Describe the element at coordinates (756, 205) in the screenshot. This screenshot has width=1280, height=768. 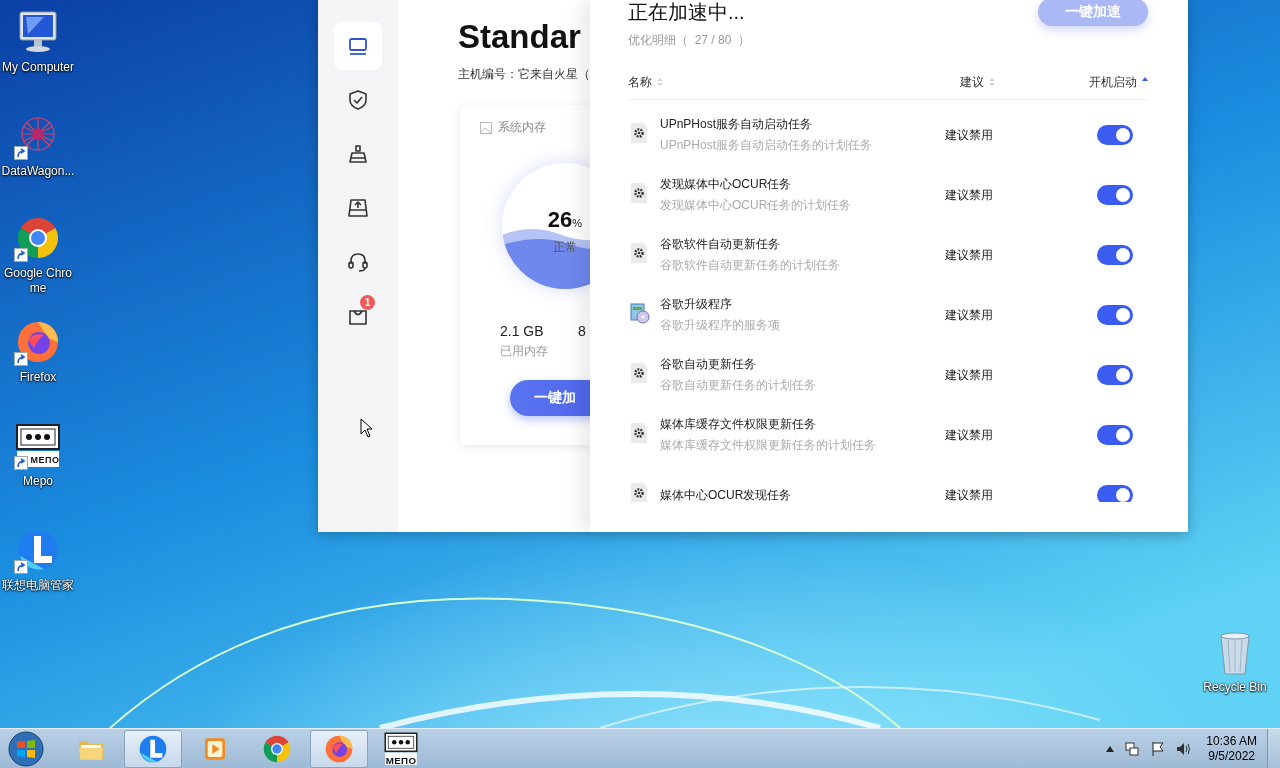
I see `task-description: 发现媒体中心OCUR任务的计划任务` at that location.